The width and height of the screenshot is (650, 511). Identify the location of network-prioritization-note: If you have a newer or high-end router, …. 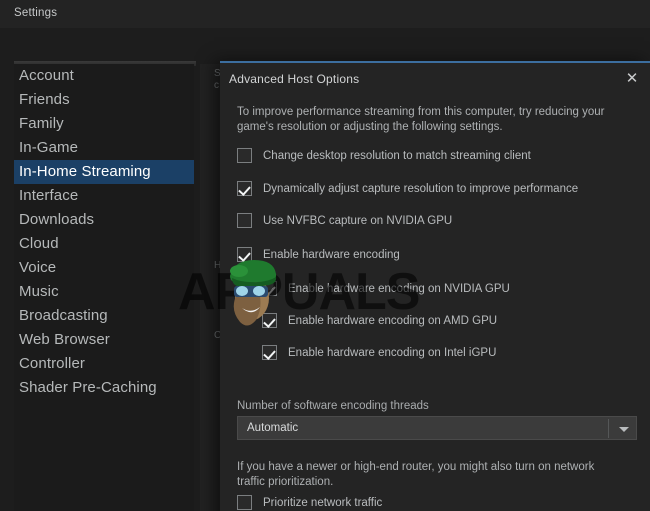
(416, 474).